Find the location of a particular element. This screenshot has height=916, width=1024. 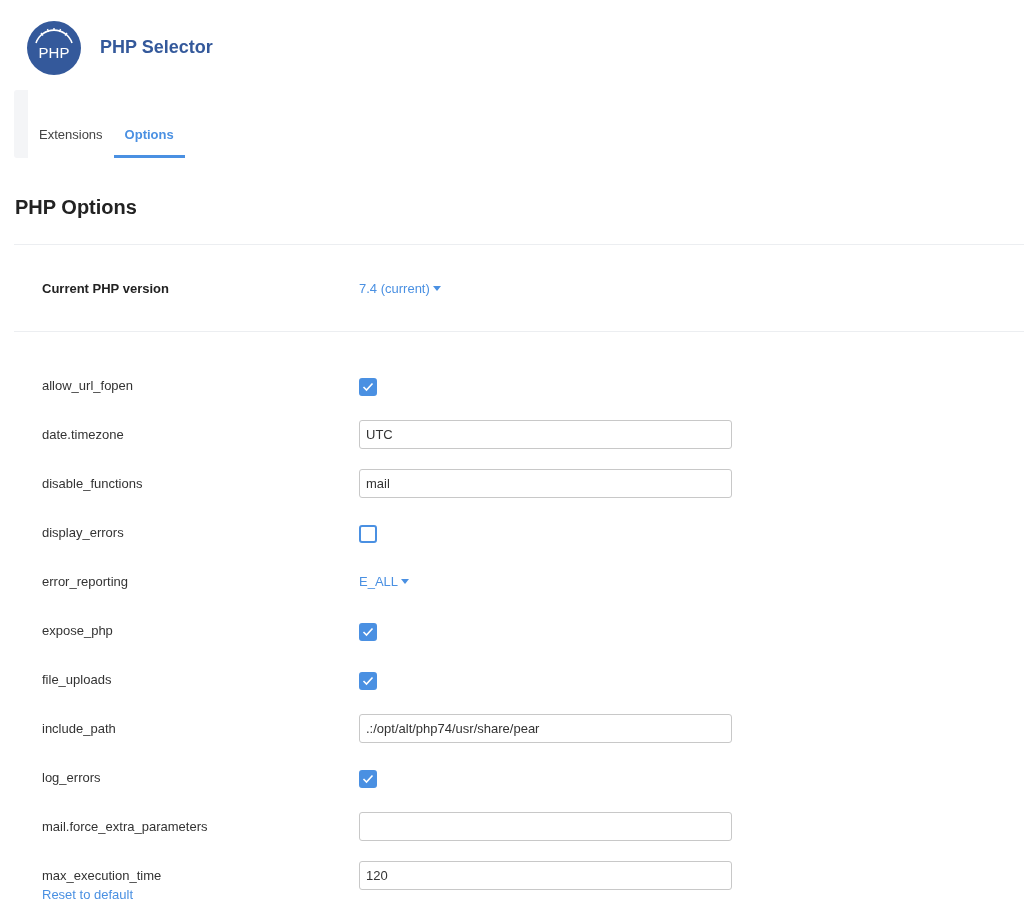

field-label: Current PHP version is located at coordinates (106, 288).